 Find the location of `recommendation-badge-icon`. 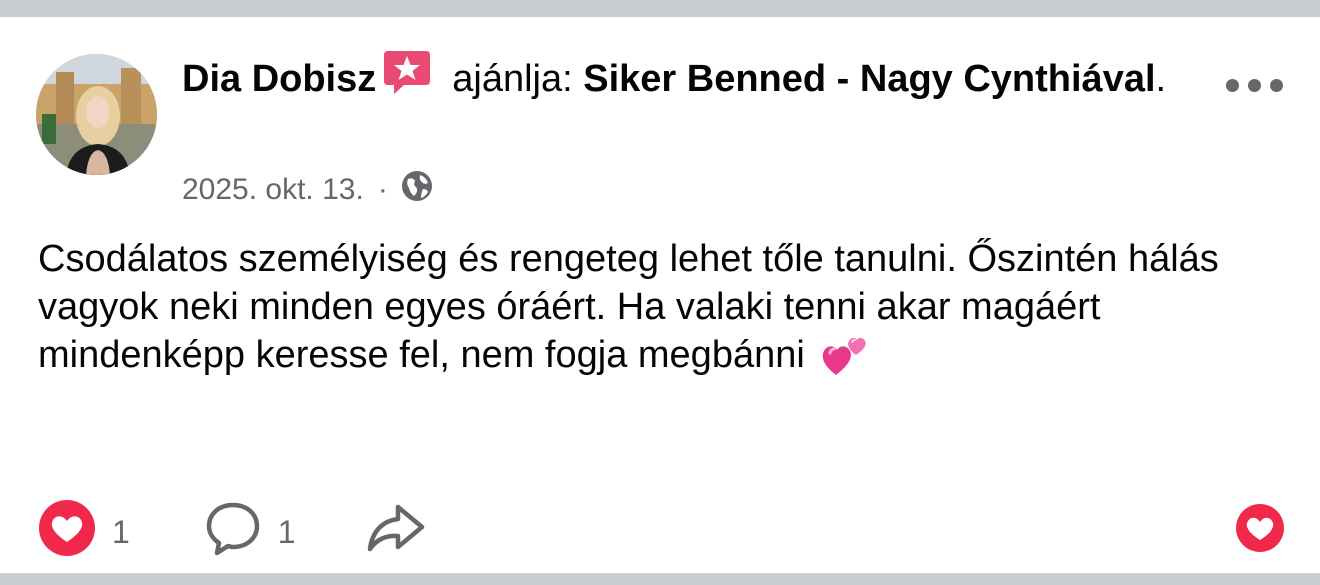

recommendation-badge-icon is located at coordinates (407, 79).